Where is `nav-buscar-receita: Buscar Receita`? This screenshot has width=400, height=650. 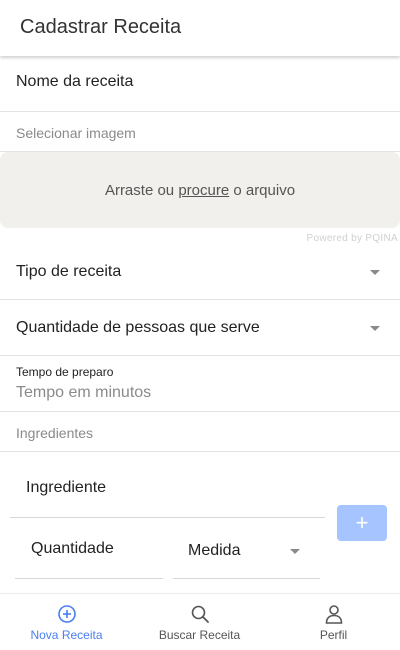
nav-buscar-receita: Buscar Receita is located at coordinates (199, 622).